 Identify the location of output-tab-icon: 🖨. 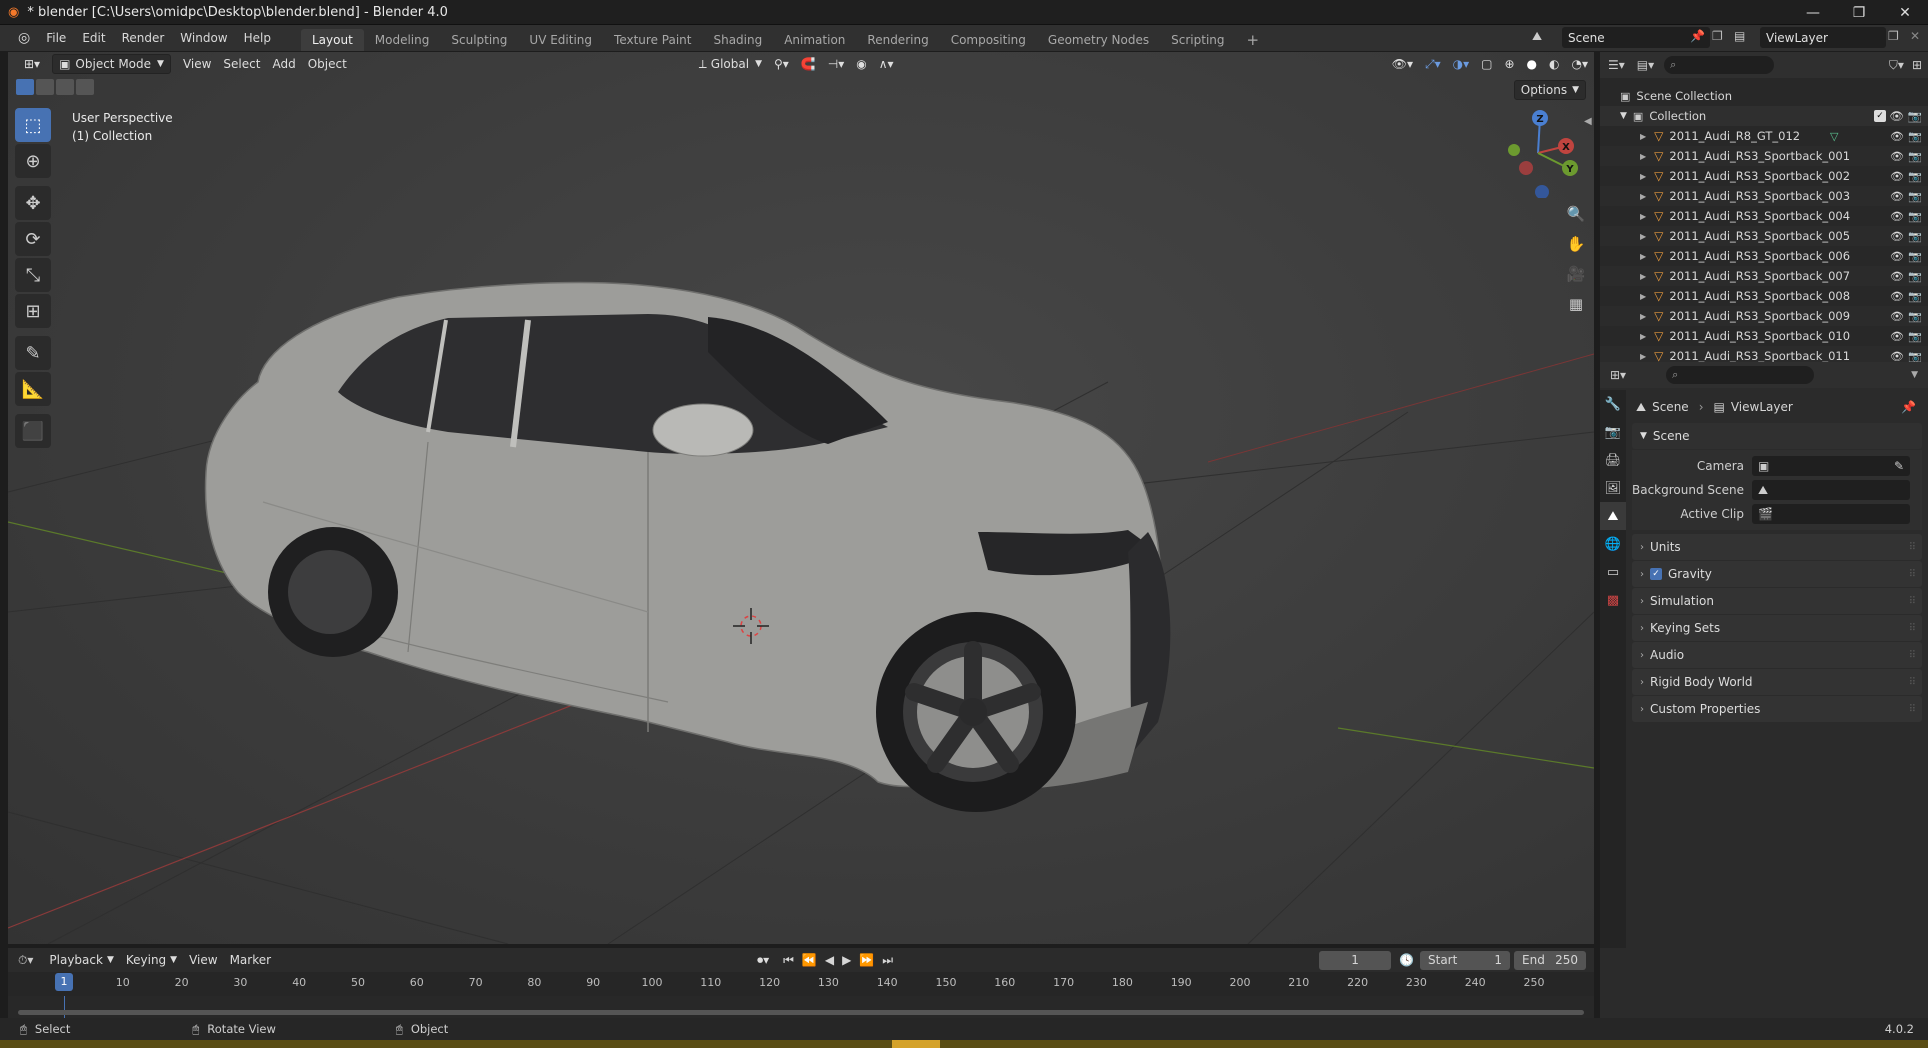
(1613, 460).